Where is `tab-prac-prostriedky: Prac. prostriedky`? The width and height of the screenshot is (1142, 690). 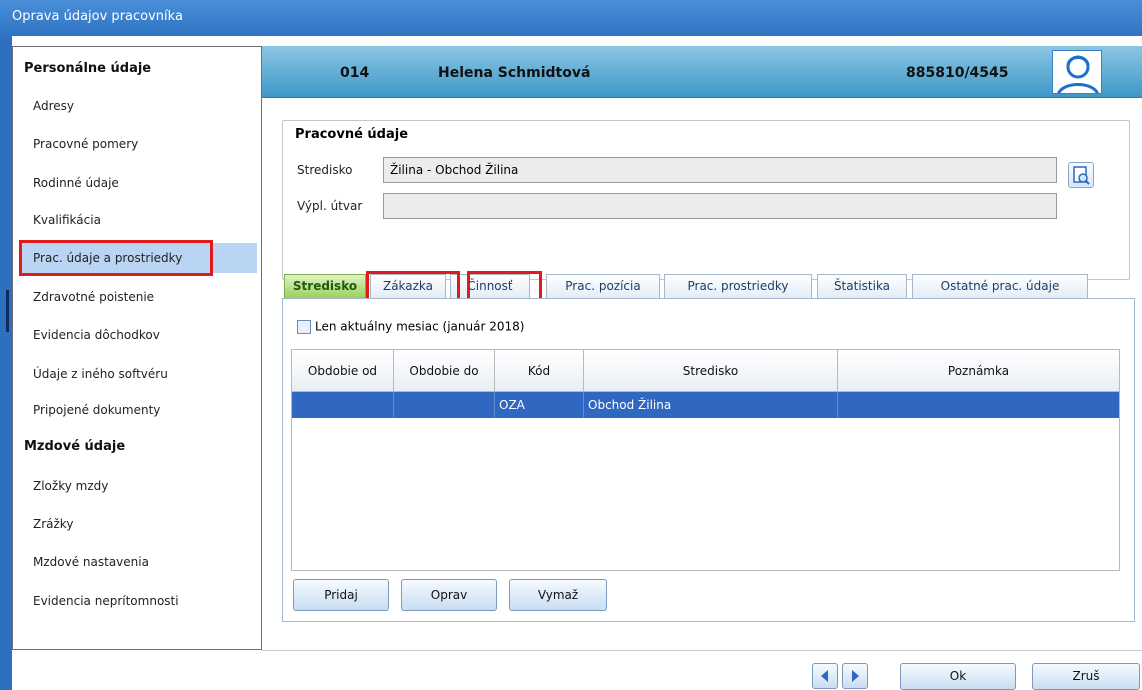
tab-prac-prostriedky: Prac. prostriedky is located at coordinates (738, 286).